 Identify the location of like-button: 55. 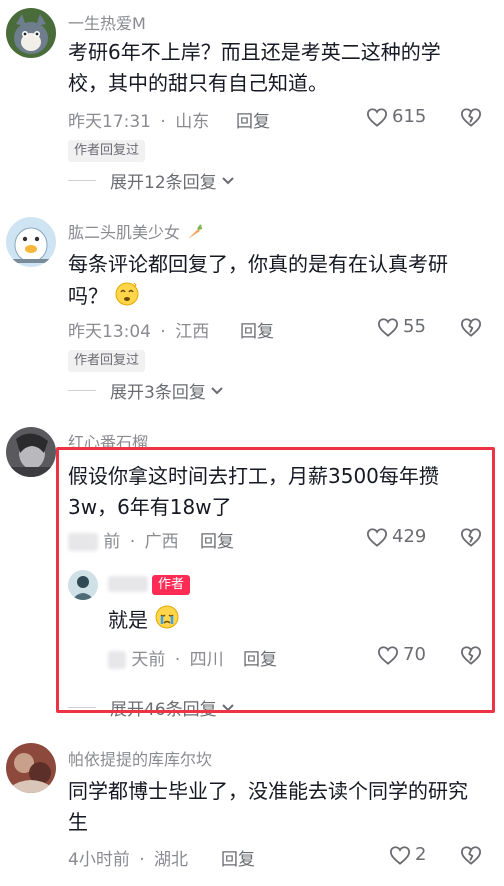
(401, 326).